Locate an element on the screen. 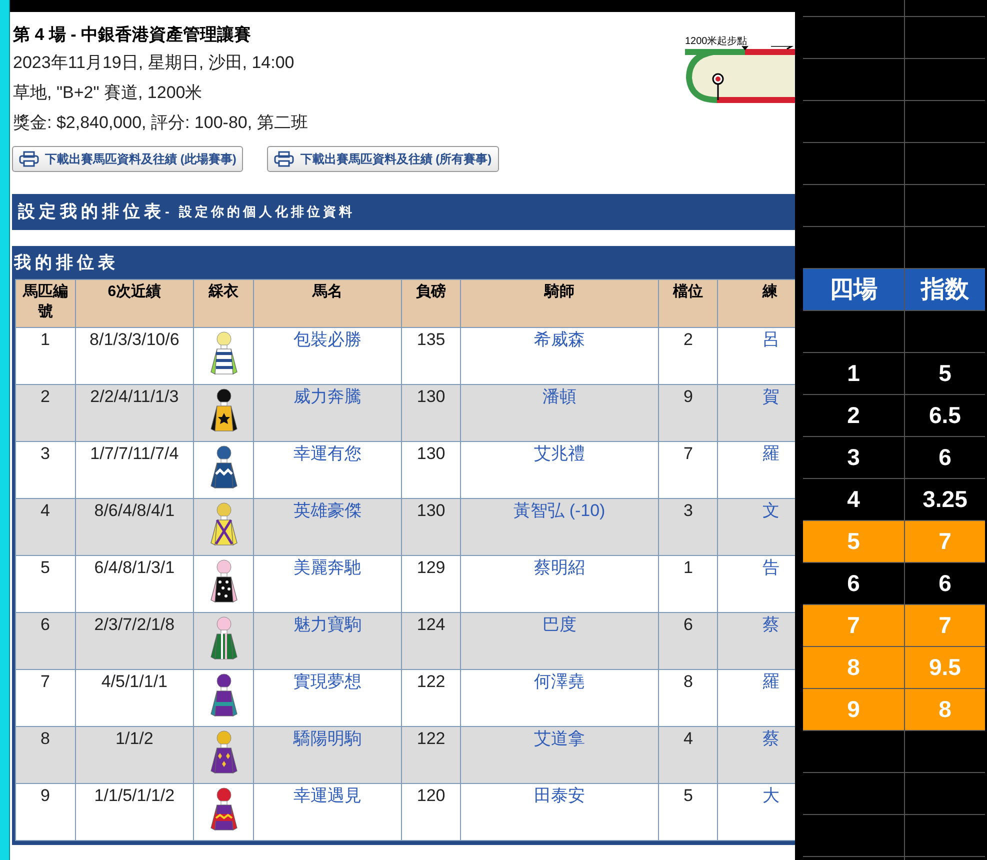  jockey-name: 蔡明紹 is located at coordinates (559, 567).